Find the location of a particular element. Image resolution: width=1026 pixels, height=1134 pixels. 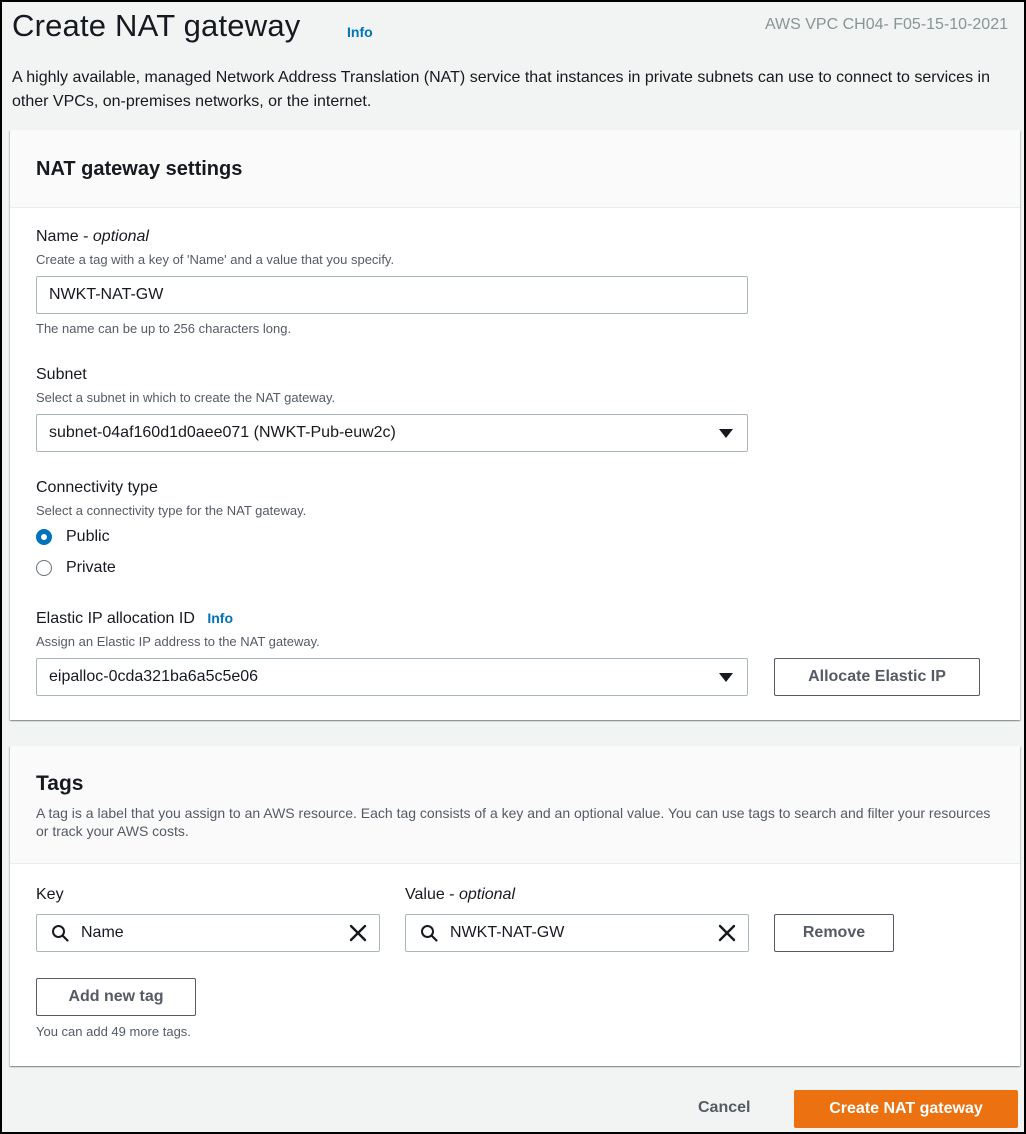

tag-value-optional-text: optional is located at coordinates (486, 894).